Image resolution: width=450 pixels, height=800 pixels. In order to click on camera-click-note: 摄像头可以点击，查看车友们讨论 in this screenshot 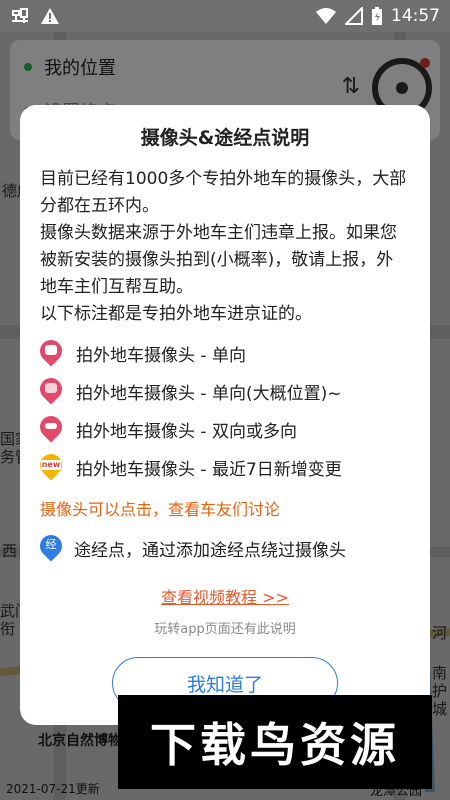, I will do `click(160, 509)`.